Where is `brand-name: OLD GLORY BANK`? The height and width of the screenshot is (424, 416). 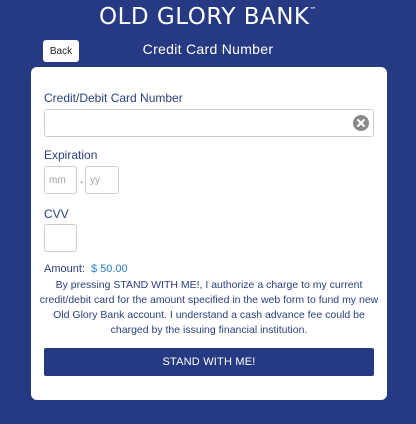 brand-name: OLD GLORY BANK is located at coordinates (204, 17).